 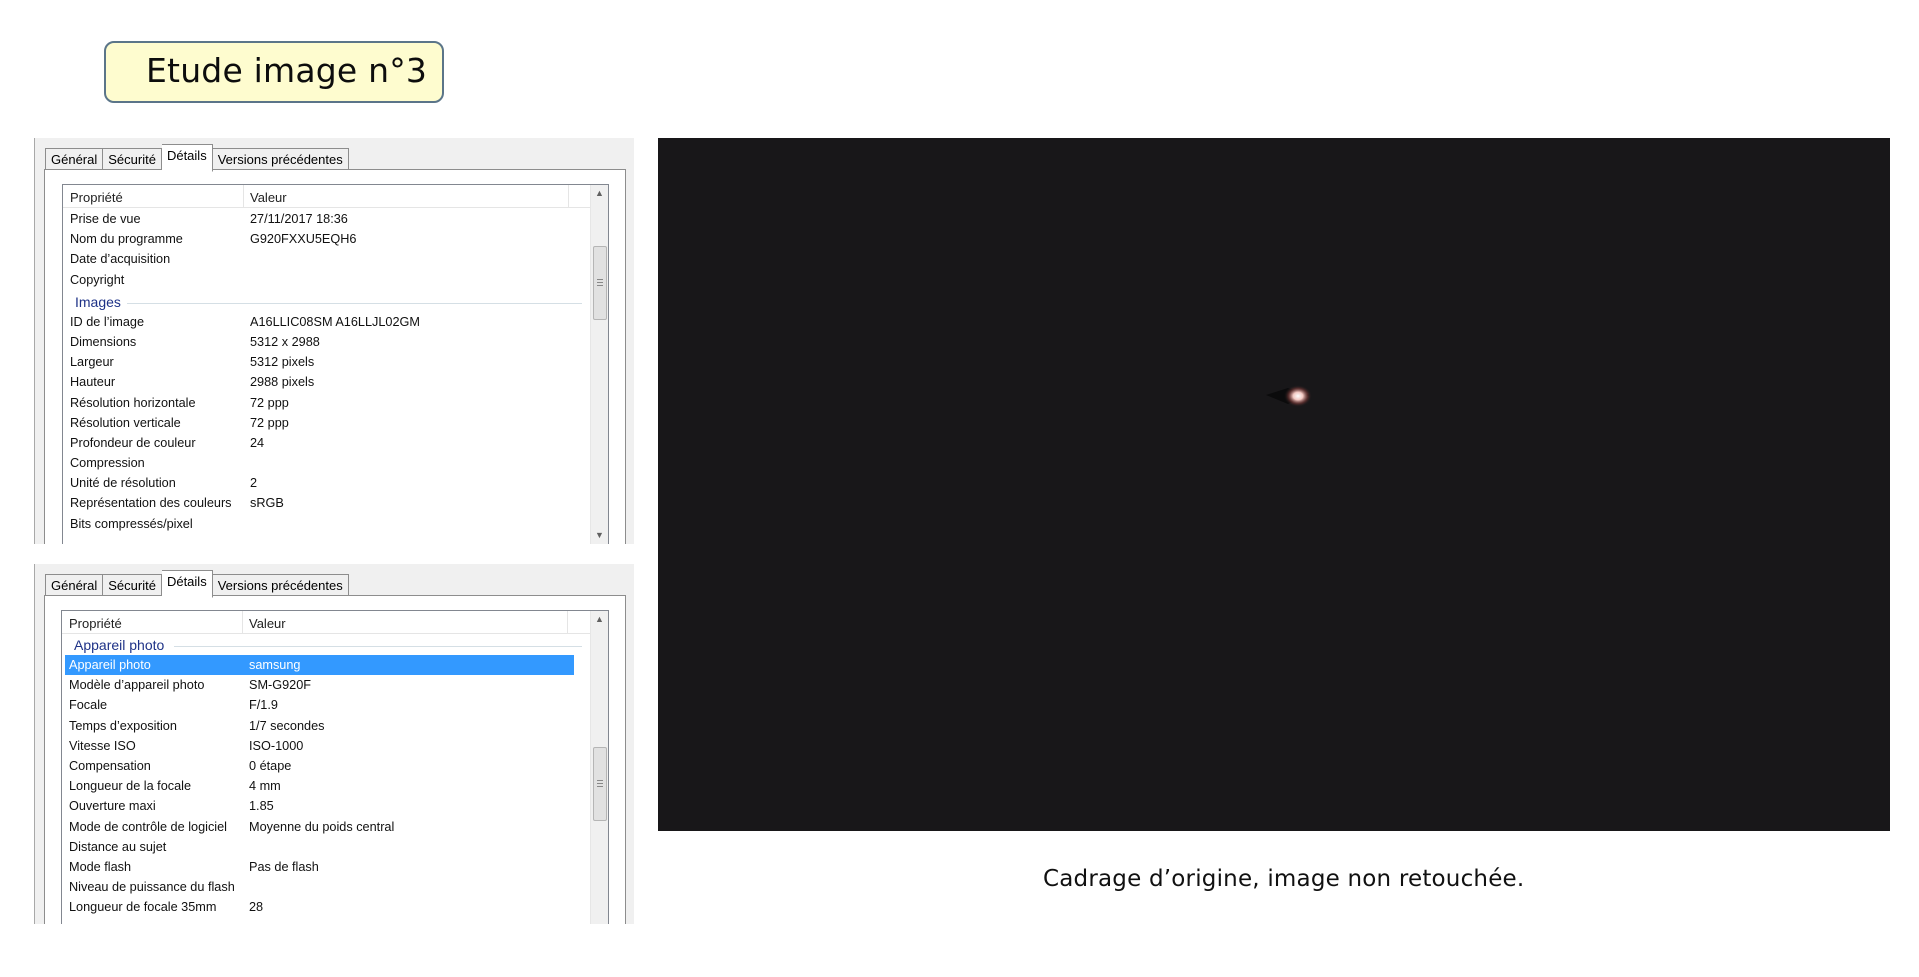 What do you see at coordinates (131, 523) in the screenshot?
I see `property-name: Bits compressés/pixel` at bounding box center [131, 523].